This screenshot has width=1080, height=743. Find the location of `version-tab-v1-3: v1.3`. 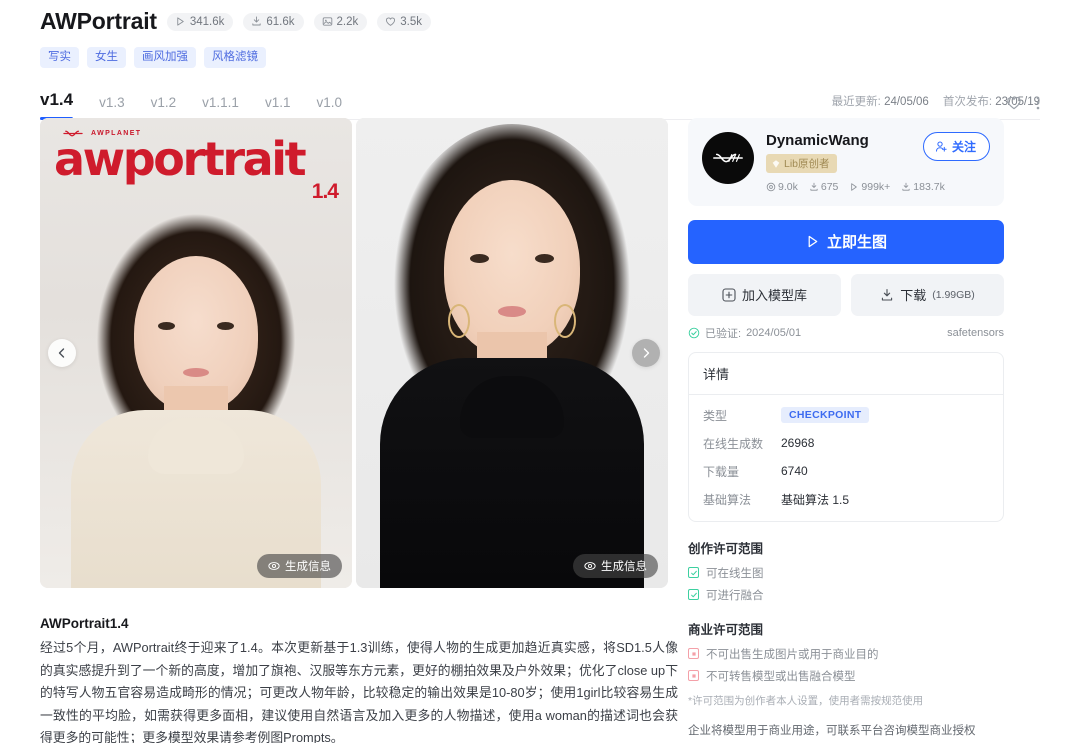

version-tab-v1-3: v1.3 is located at coordinates (112, 107).